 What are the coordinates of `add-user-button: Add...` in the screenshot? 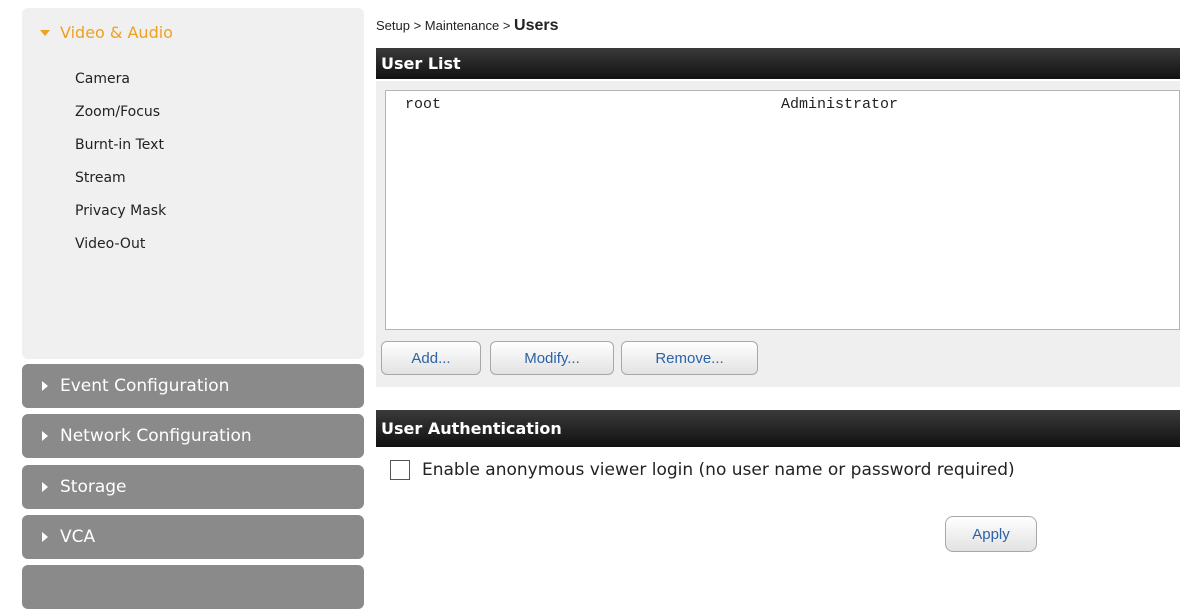 It's located at (431, 358).